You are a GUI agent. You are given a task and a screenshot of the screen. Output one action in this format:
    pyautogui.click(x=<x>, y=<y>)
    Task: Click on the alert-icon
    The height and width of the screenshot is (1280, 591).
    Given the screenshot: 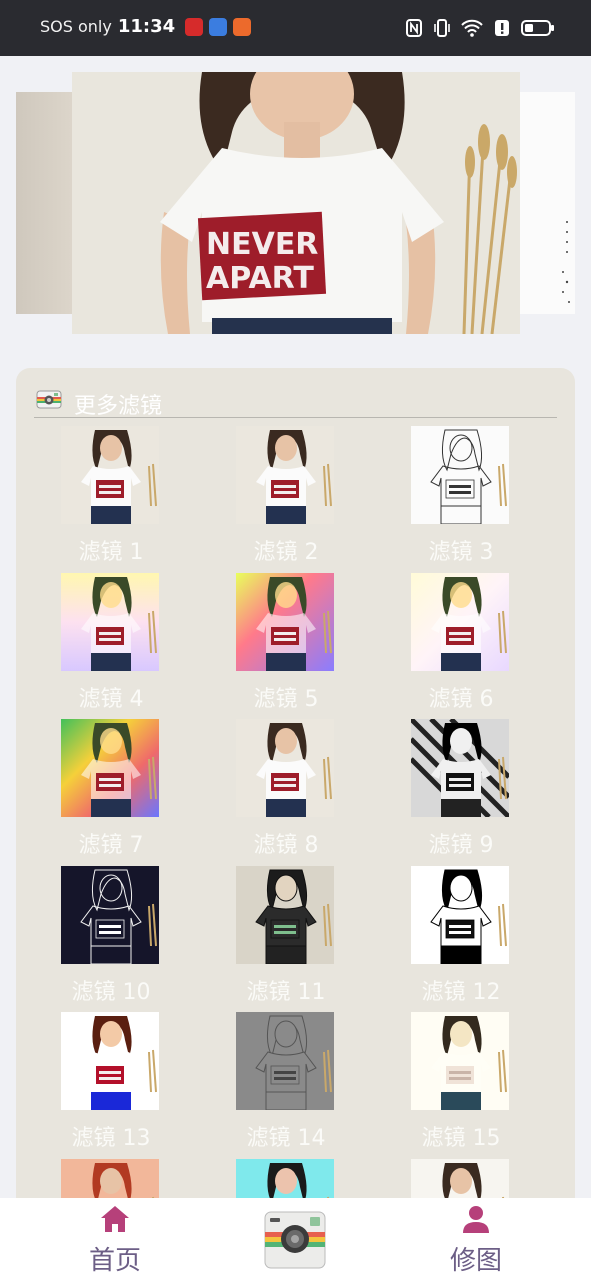 What is the action you would take?
    pyautogui.click(x=502, y=28)
    